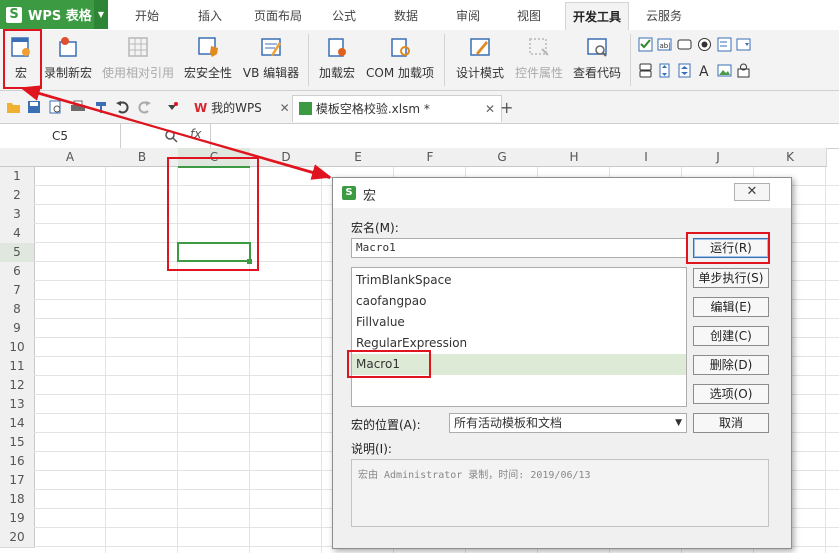  Describe the element at coordinates (406, 15) in the screenshot. I see `menu-data: 数据` at that location.